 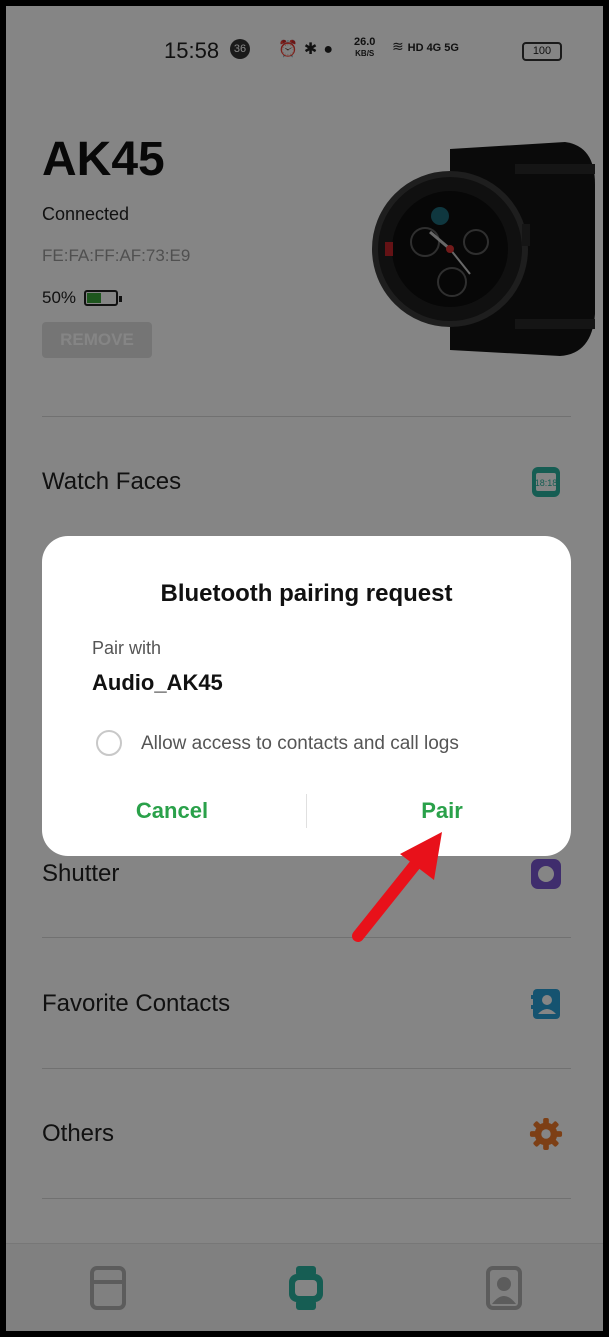 I want to click on annotation-arrow-icon, so click(x=397, y=887).